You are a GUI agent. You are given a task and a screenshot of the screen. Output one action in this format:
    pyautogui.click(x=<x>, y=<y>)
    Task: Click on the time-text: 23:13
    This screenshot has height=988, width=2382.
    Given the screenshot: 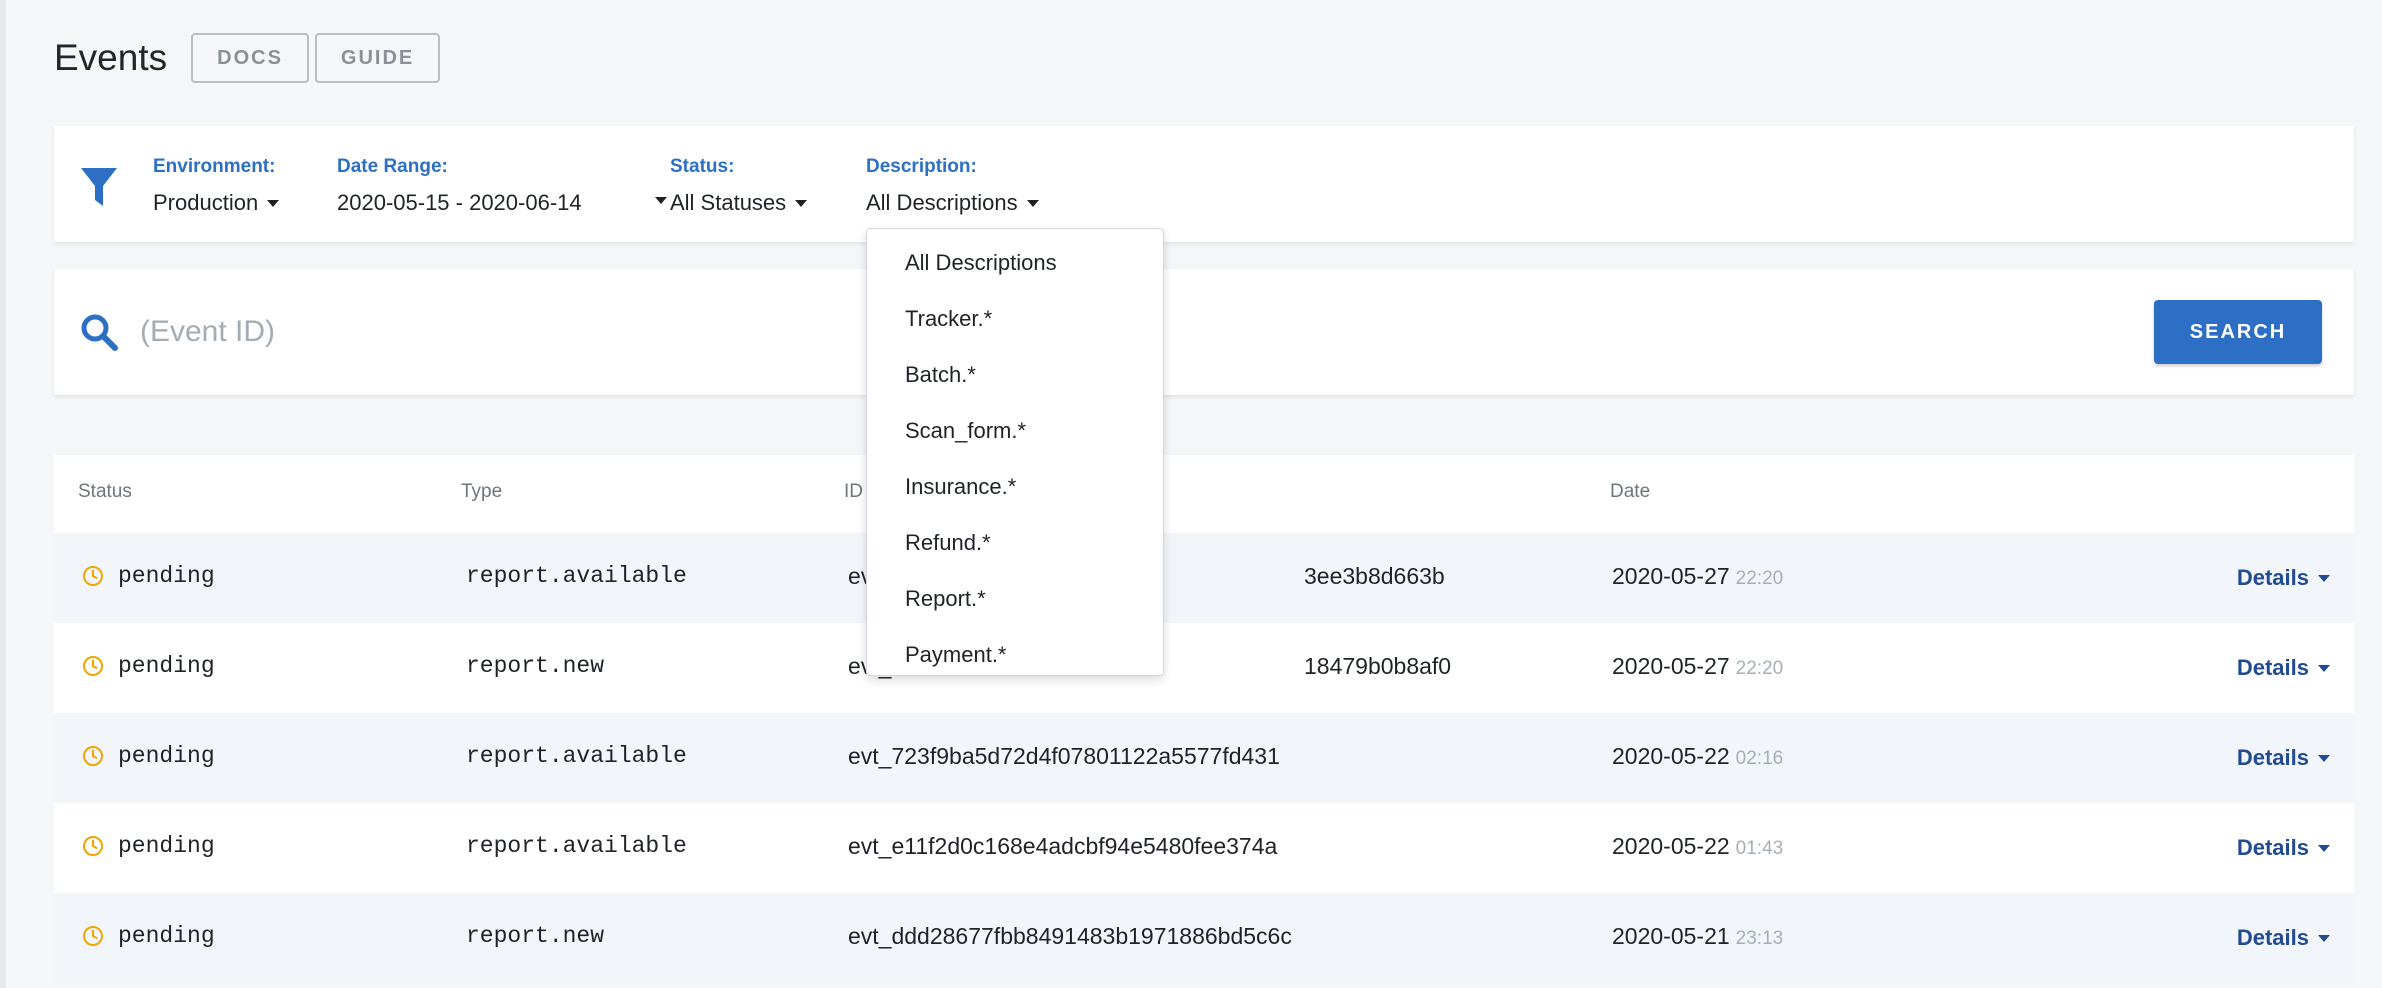 What is the action you would take?
    pyautogui.click(x=1759, y=938)
    